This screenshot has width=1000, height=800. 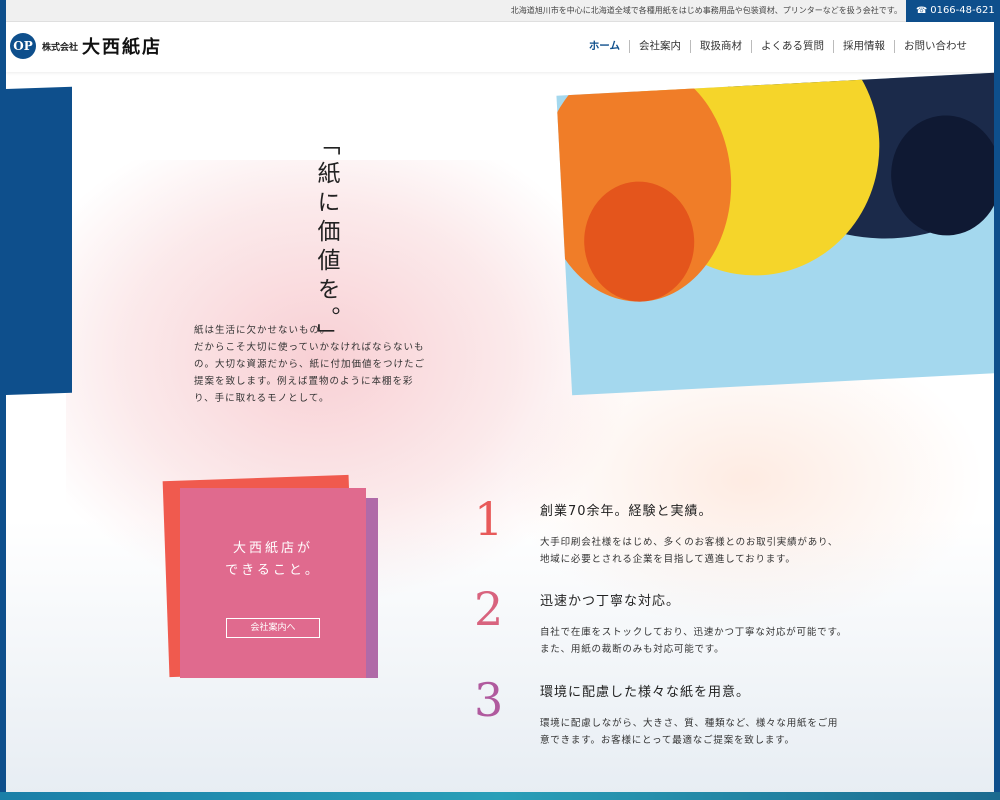 What do you see at coordinates (667, 740) in the screenshot?
I see `point-desc-line: 意できます。お客様にとって最適なご提案を致します。` at bounding box center [667, 740].